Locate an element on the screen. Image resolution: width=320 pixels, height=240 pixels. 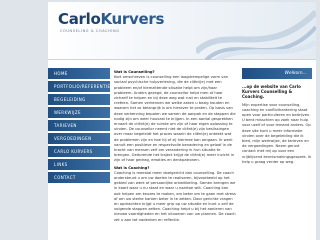
sidebar-item-vergoedingen: VERGOEDINGEN is located at coordinates (79, 138).